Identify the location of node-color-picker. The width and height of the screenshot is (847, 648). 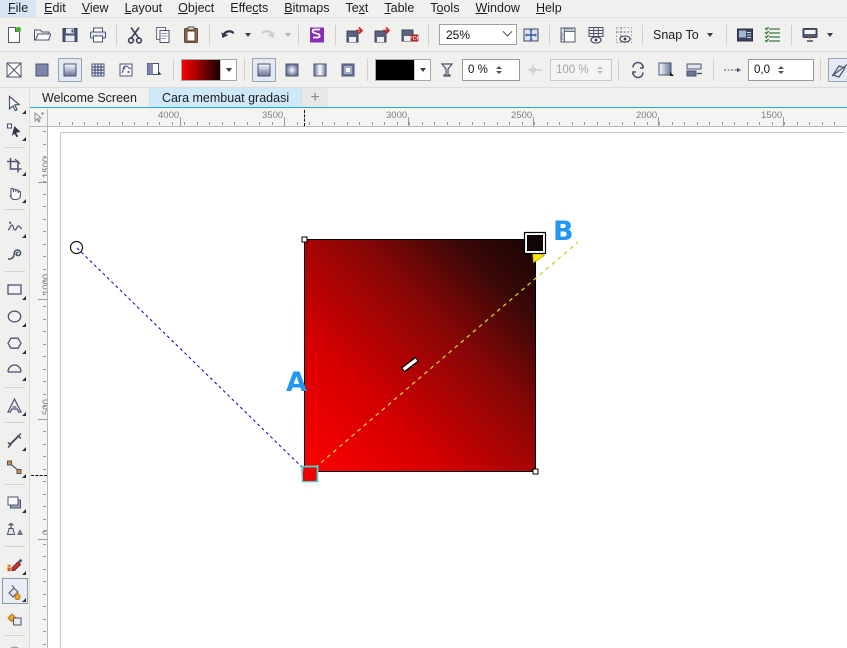
(403, 69).